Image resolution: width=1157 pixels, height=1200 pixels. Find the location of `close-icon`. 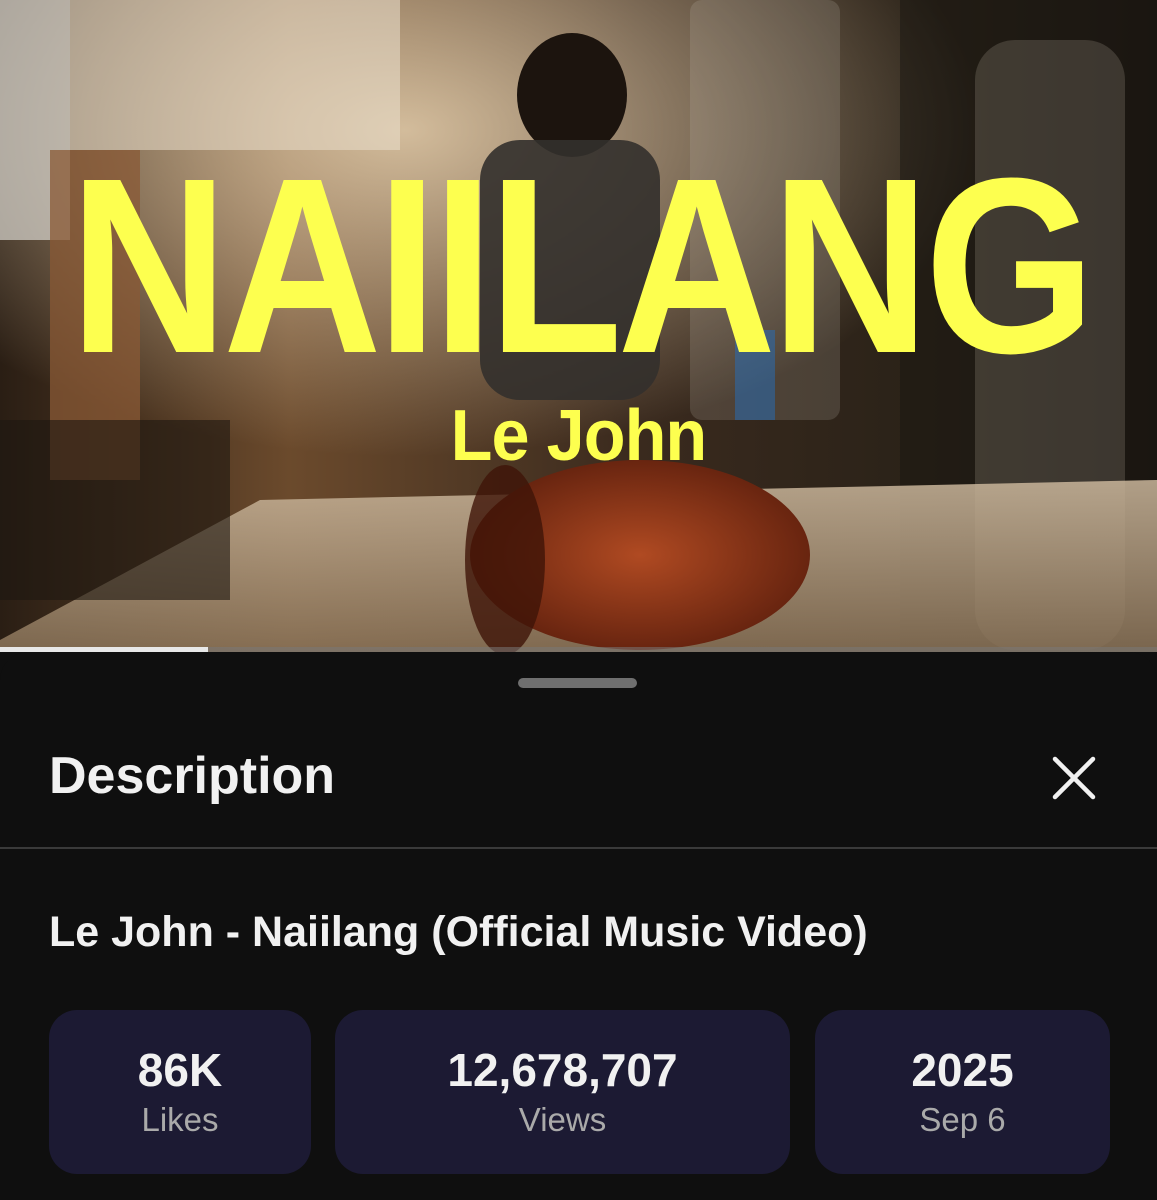

close-icon is located at coordinates (1074, 778).